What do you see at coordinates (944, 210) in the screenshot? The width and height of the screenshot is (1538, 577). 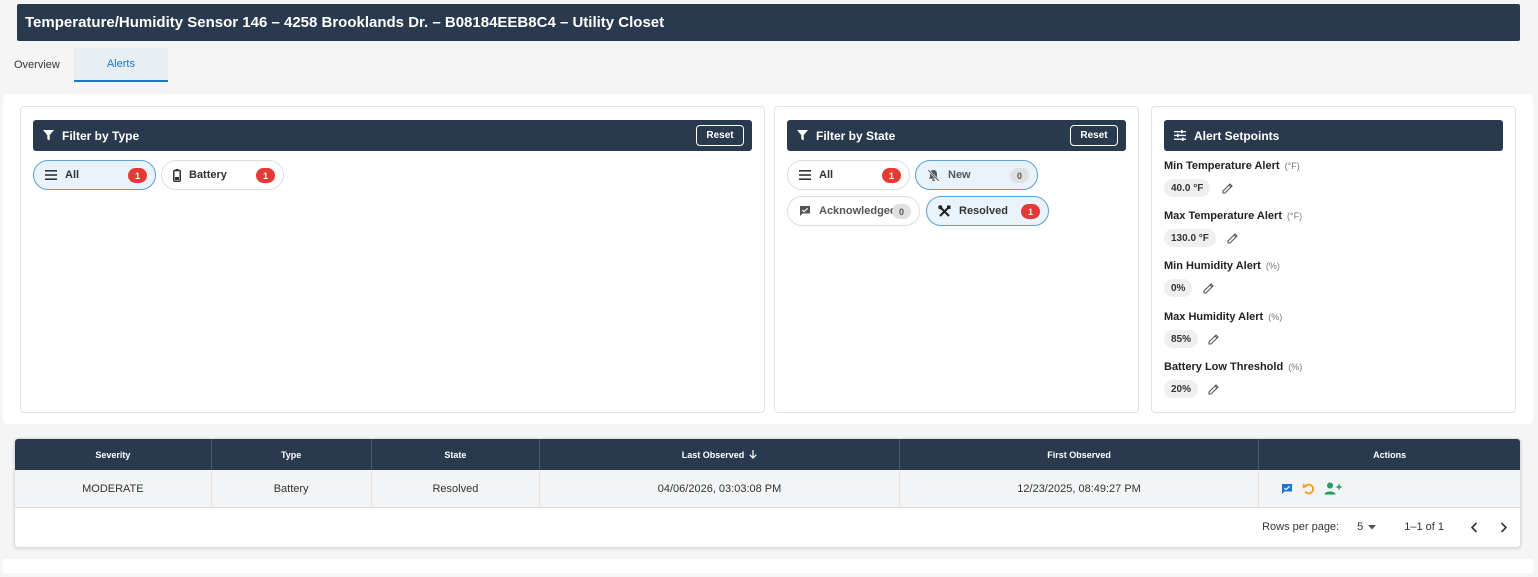 I see `tools-icon` at bounding box center [944, 210].